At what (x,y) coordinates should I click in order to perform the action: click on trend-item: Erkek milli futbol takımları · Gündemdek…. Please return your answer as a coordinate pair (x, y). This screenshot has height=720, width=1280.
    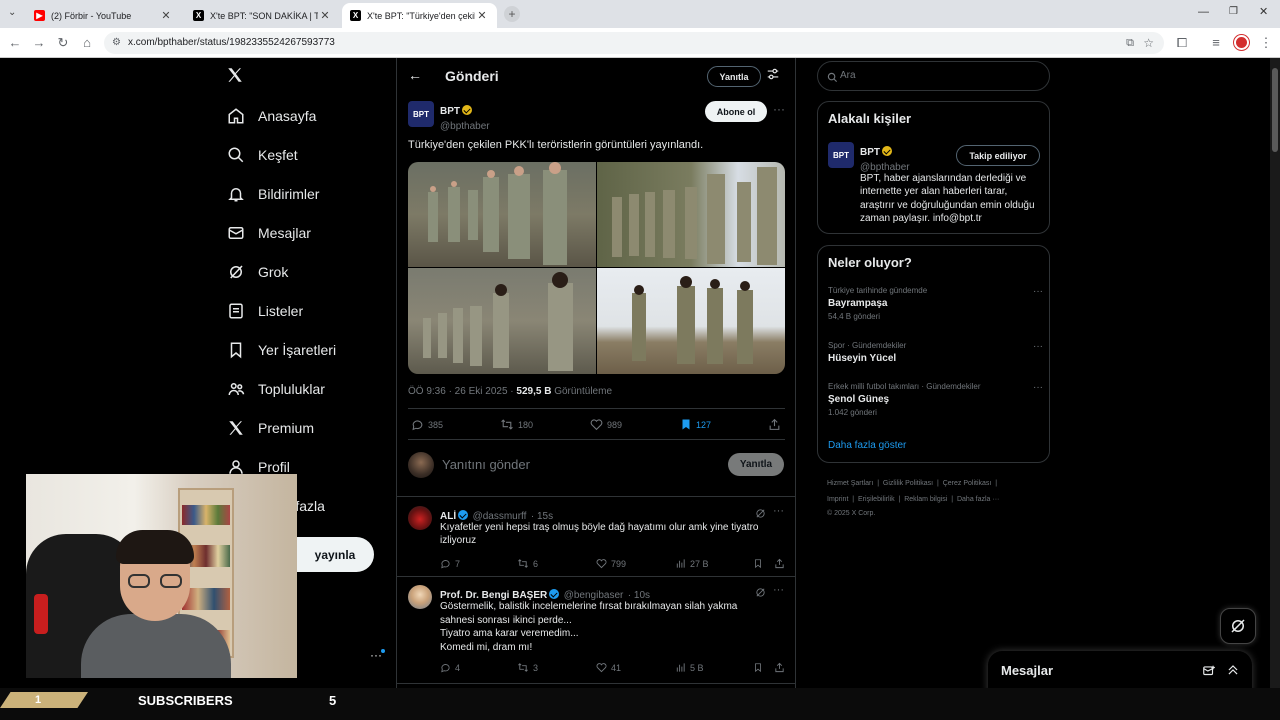
    Looking at the image, I should click on (935, 399).